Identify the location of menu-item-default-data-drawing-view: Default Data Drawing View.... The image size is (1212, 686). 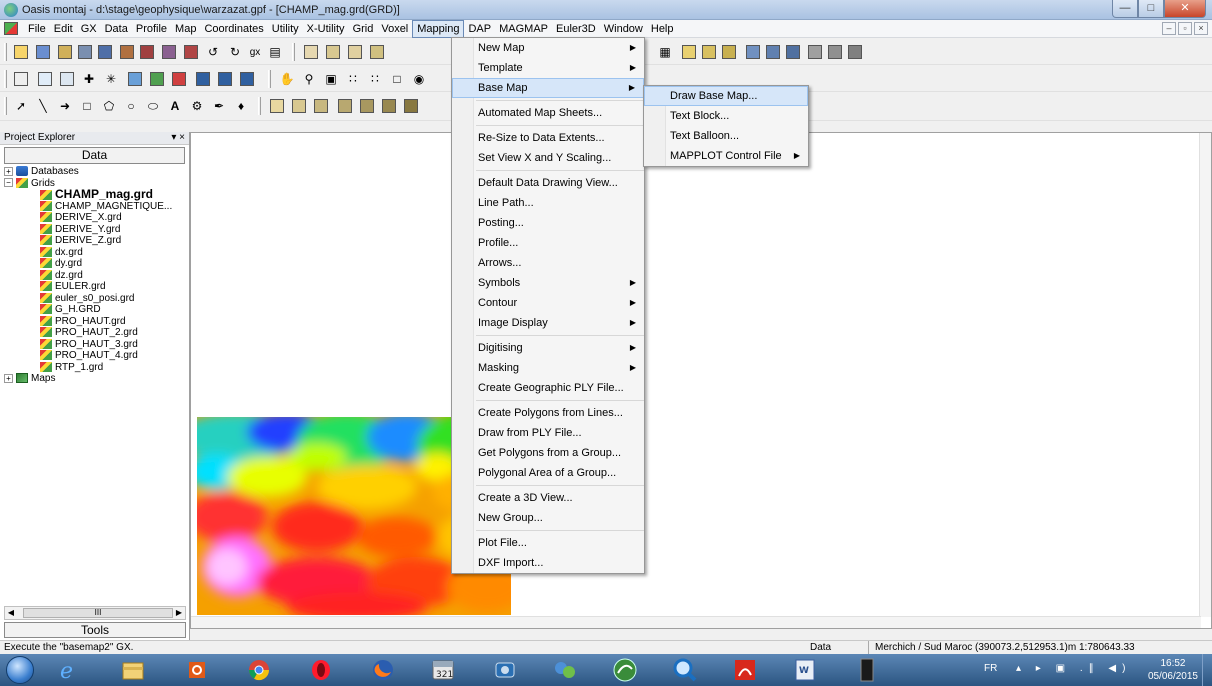
(548, 183).